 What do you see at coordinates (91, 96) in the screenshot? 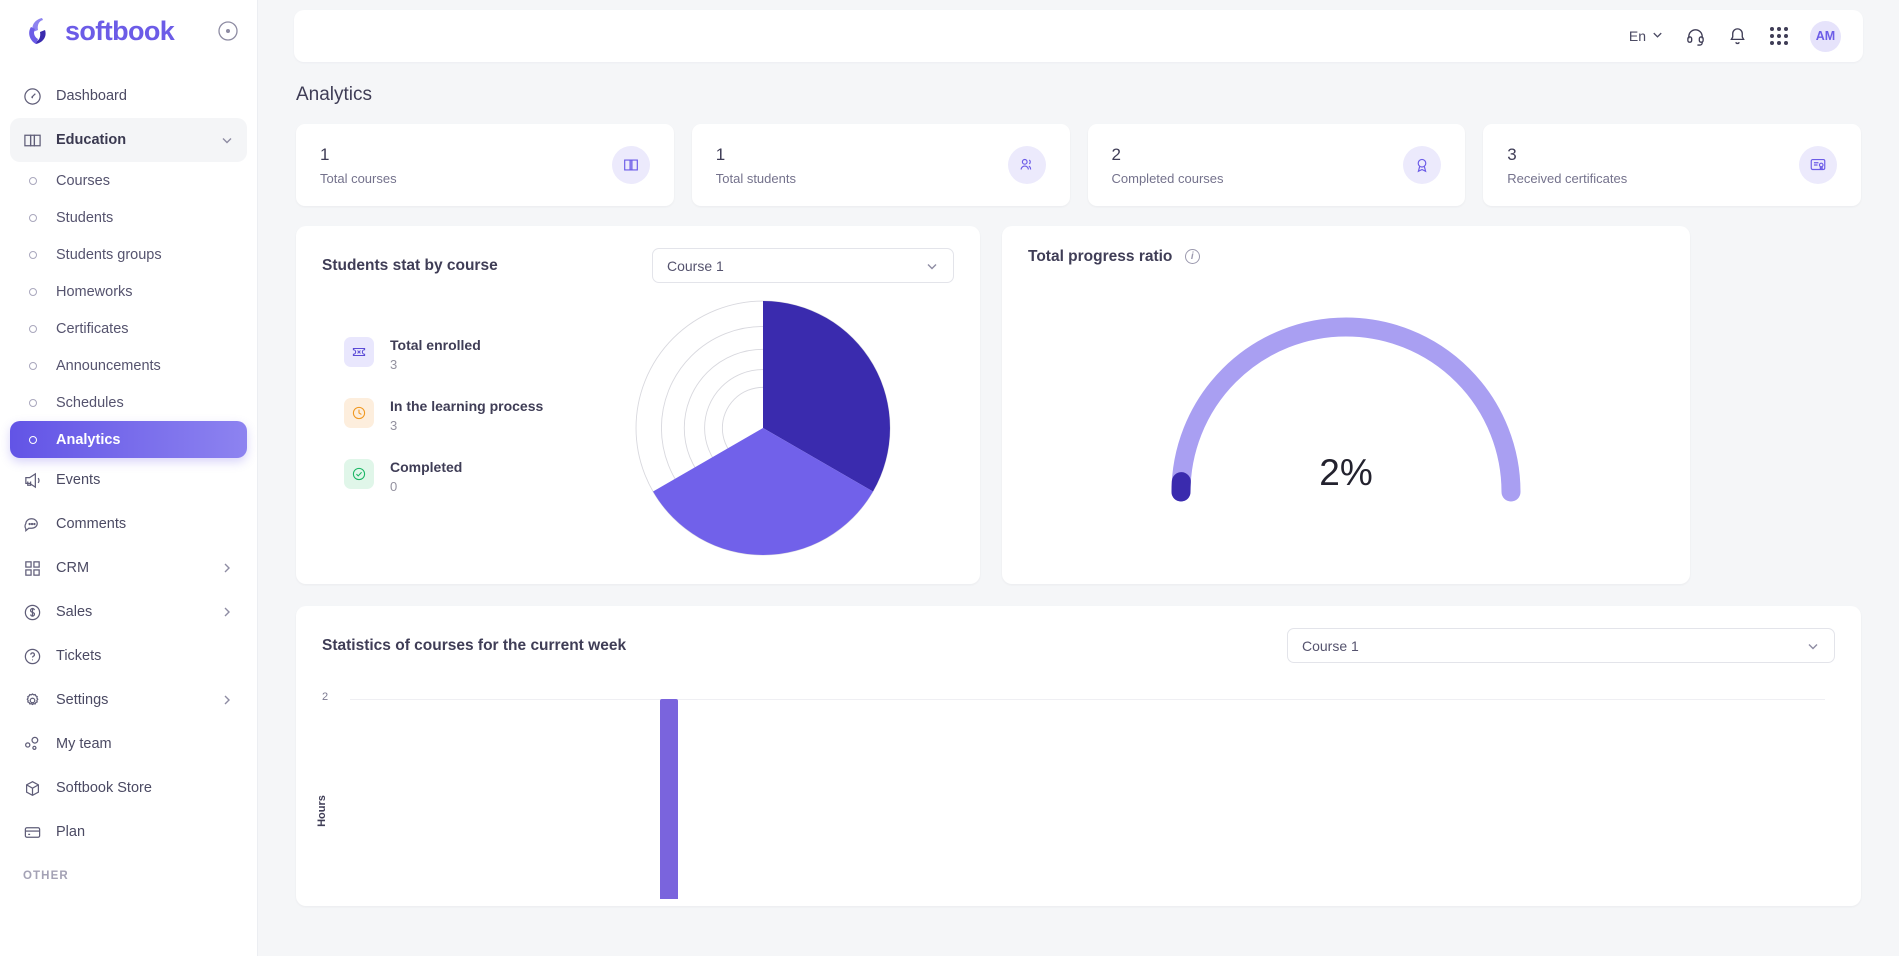
I see `sidebar-item-label: Dashboard` at bounding box center [91, 96].